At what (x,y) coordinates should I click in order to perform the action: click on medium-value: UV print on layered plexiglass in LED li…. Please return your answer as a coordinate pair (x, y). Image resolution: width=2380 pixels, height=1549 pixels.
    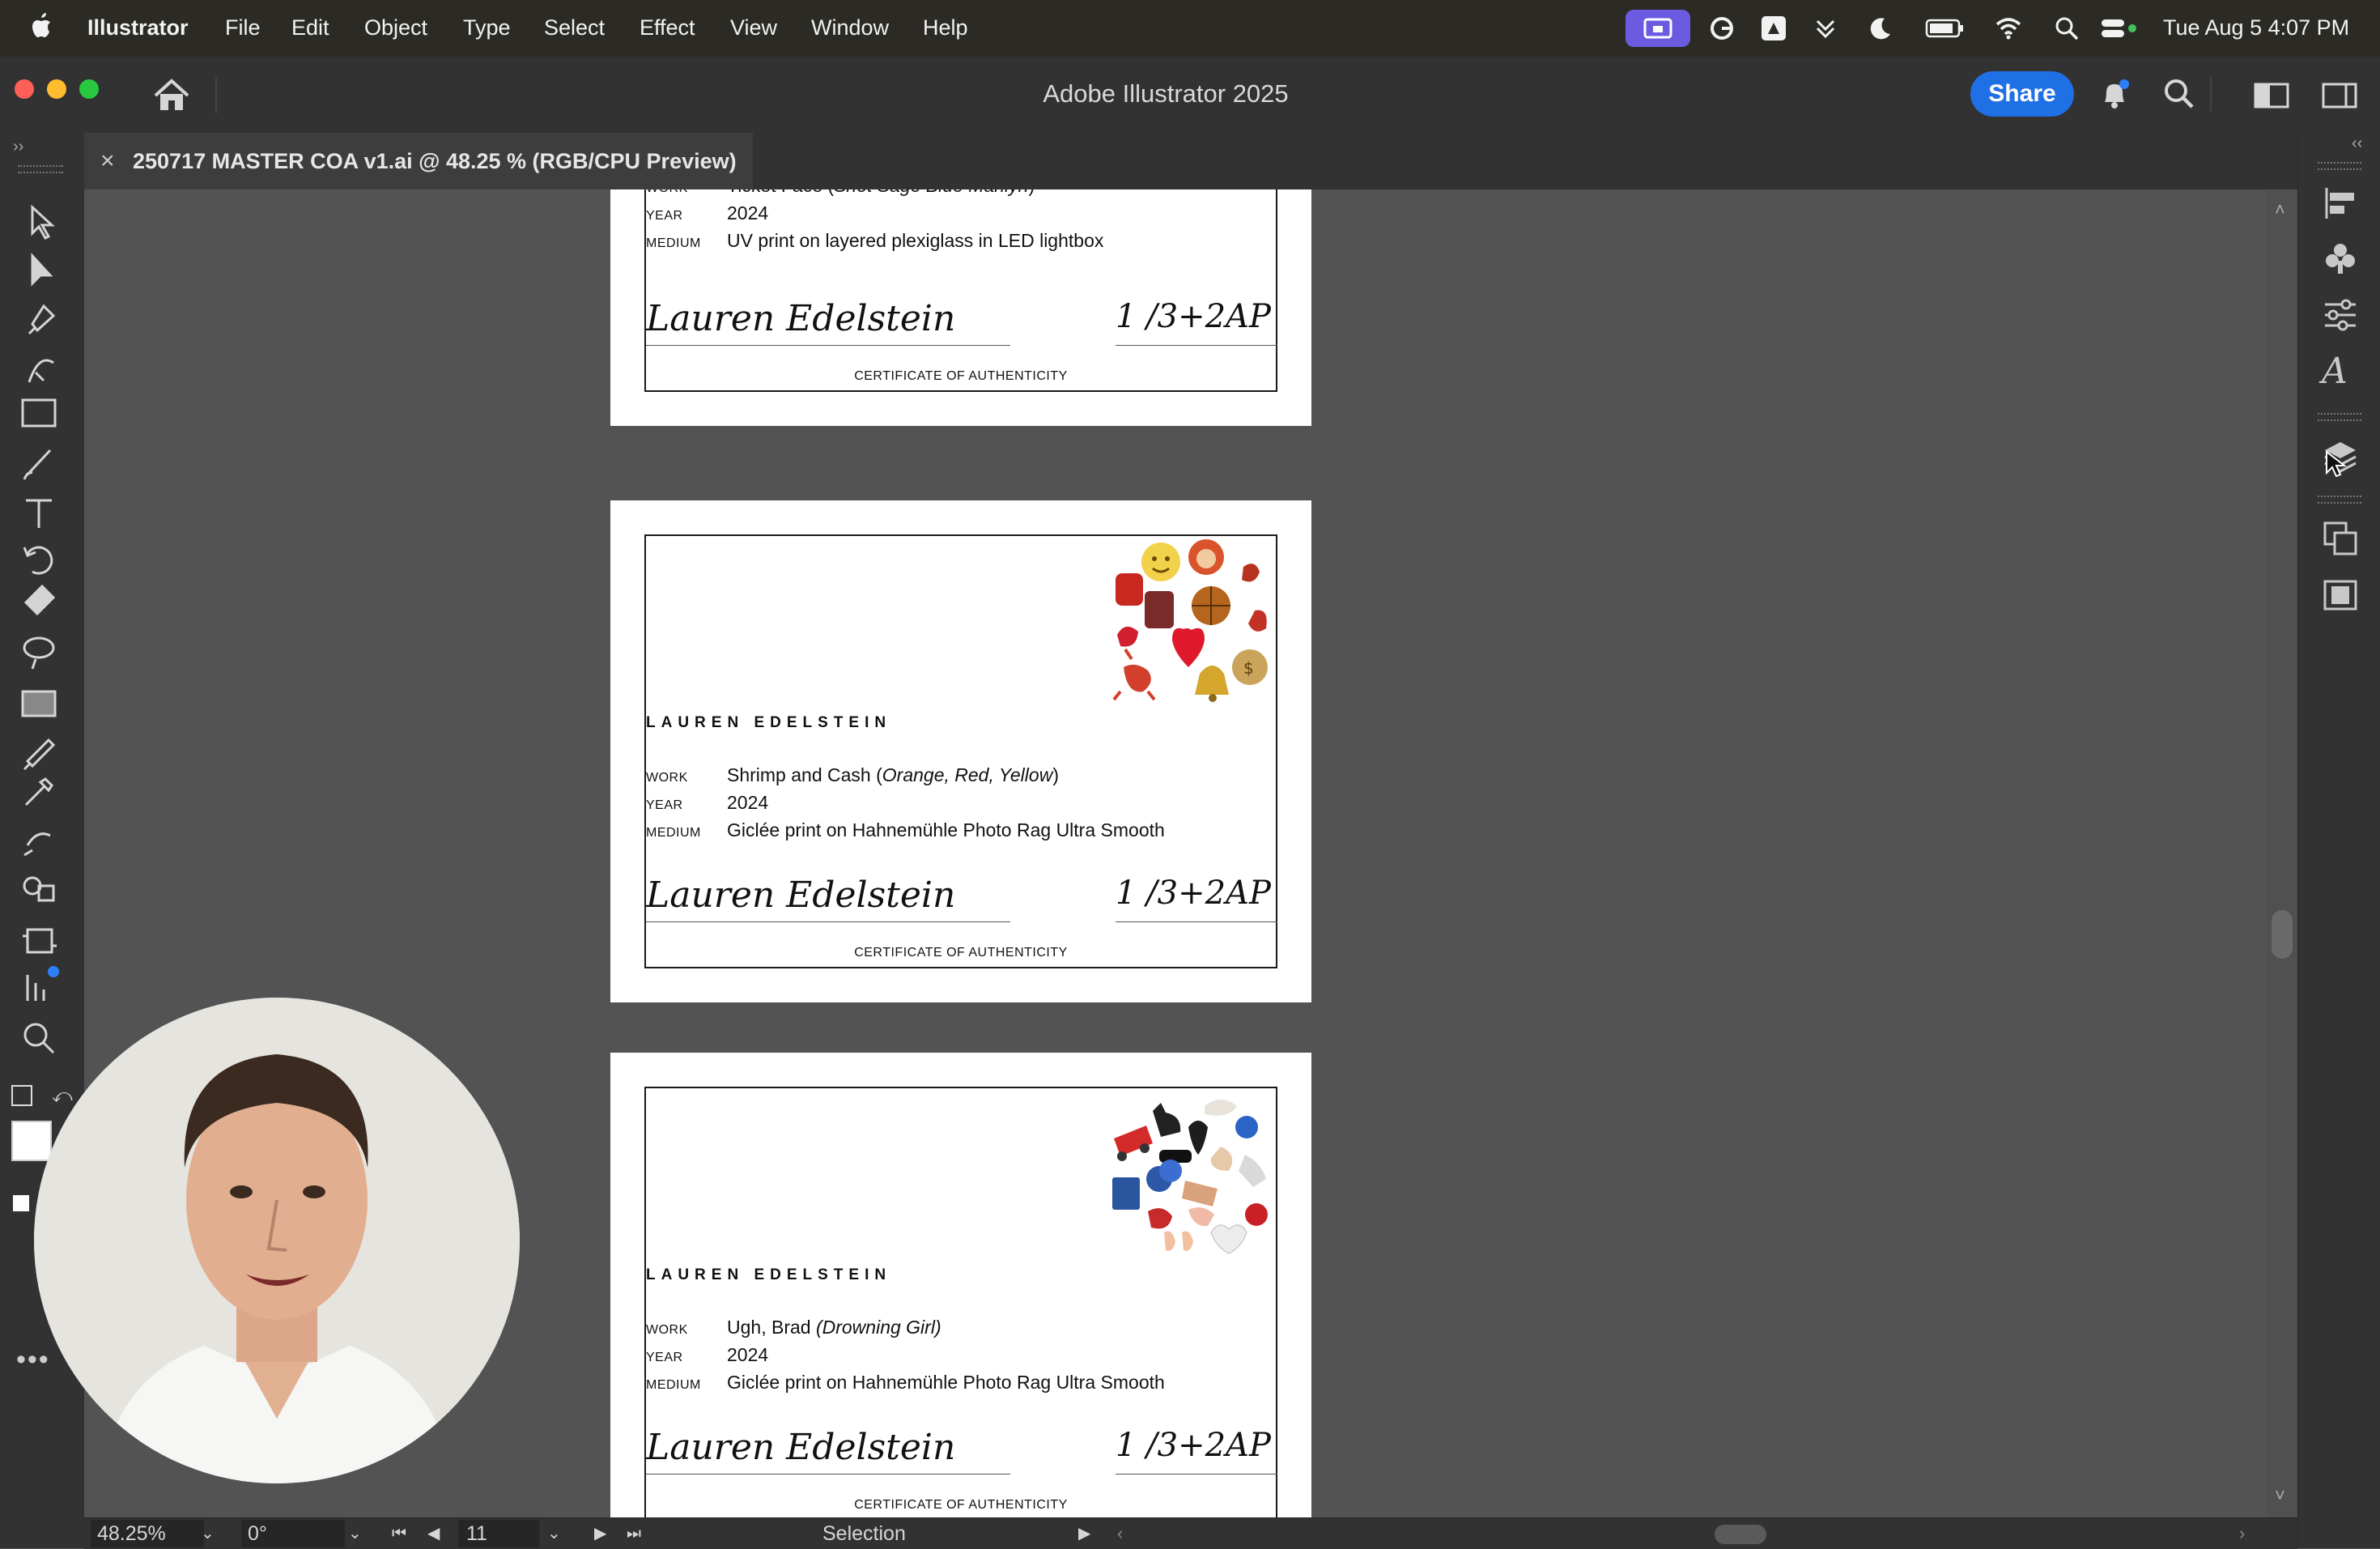
    Looking at the image, I should click on (916, 240).